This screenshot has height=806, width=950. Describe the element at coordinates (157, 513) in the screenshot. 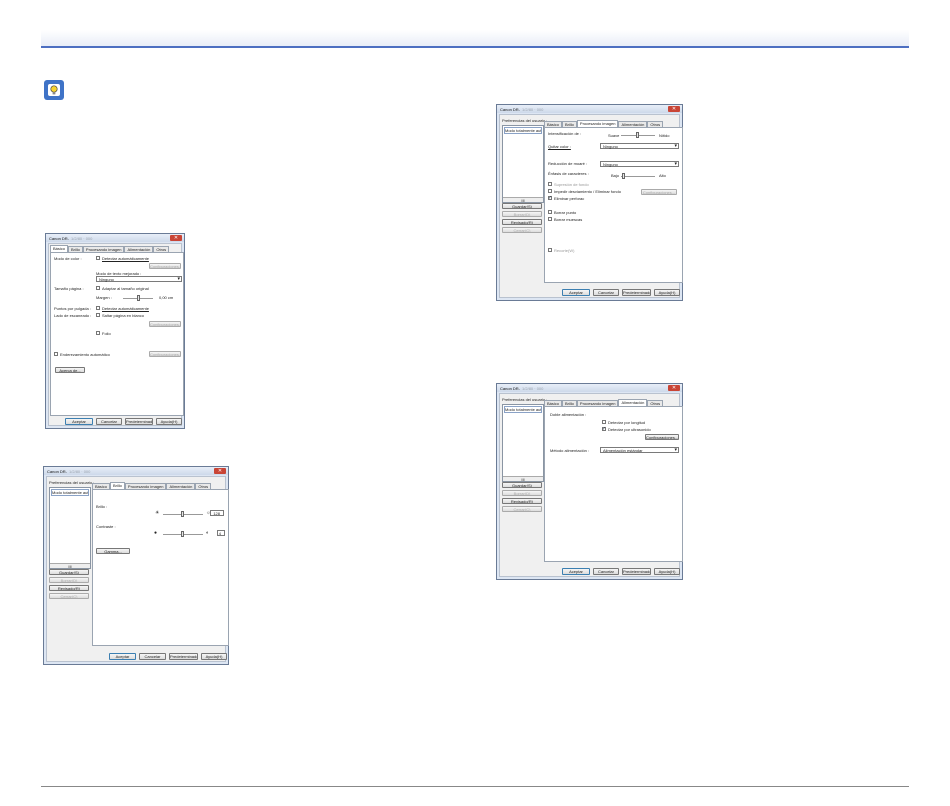

I see `brightness-low-icon: ☀` at that location.